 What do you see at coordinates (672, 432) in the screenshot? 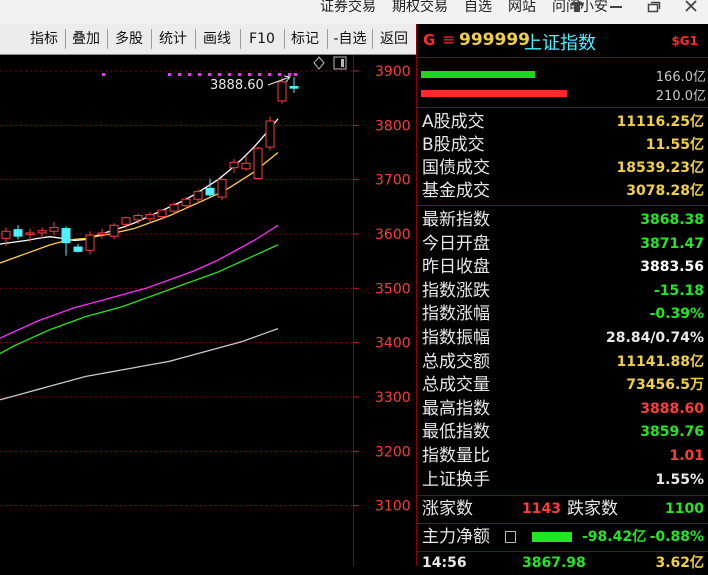
I see `quote-value: 3859.76` at bounding box center [672, 432].